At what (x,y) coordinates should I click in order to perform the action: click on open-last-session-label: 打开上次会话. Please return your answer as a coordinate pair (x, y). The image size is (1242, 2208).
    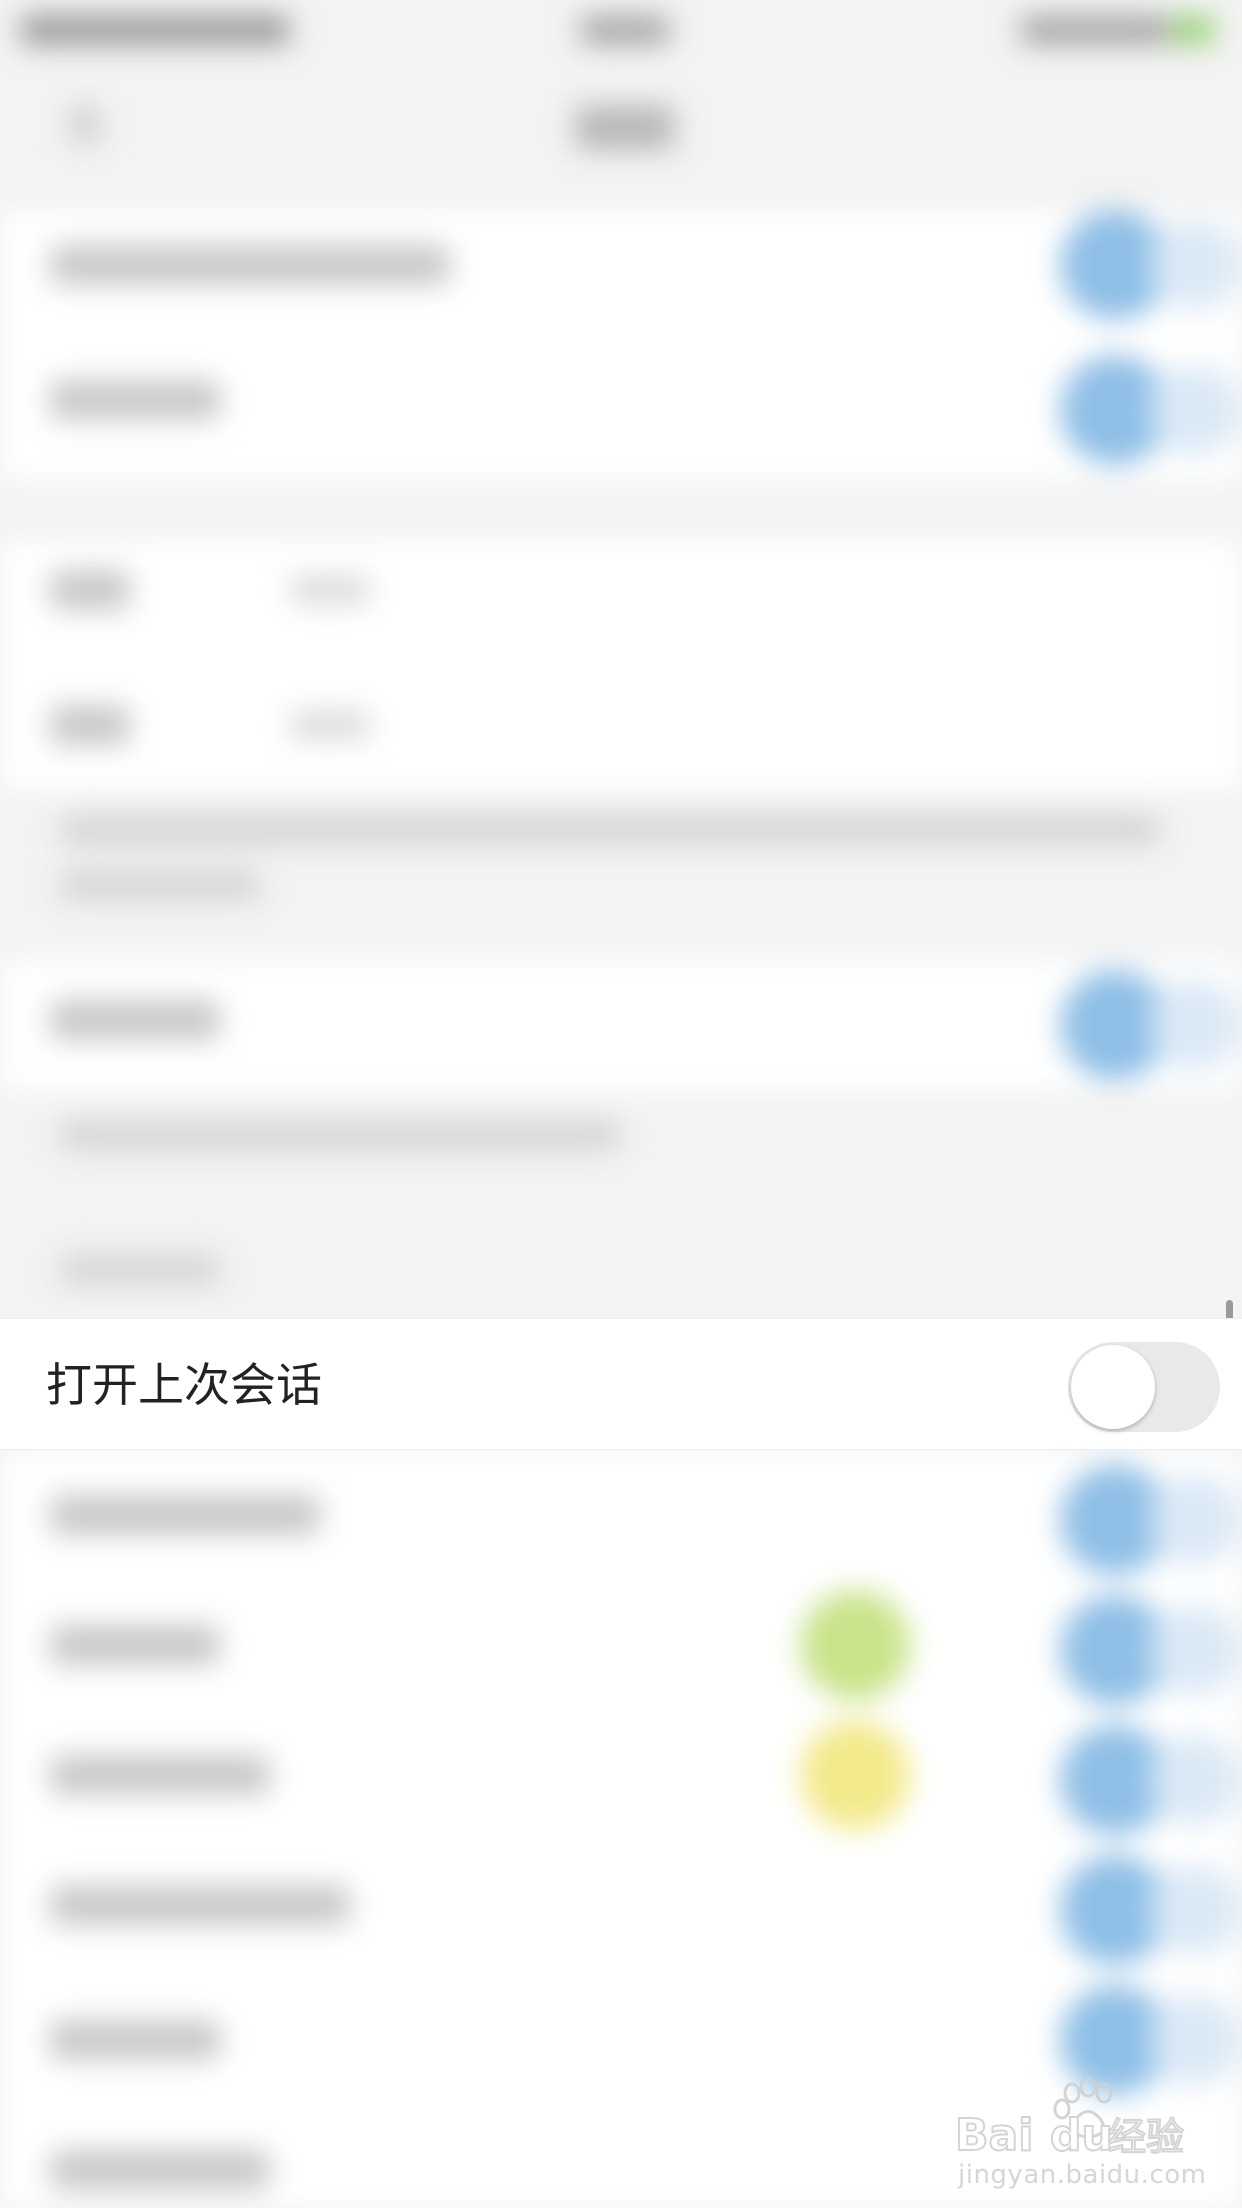
    Looking at the image, I should click on (184, 1385).